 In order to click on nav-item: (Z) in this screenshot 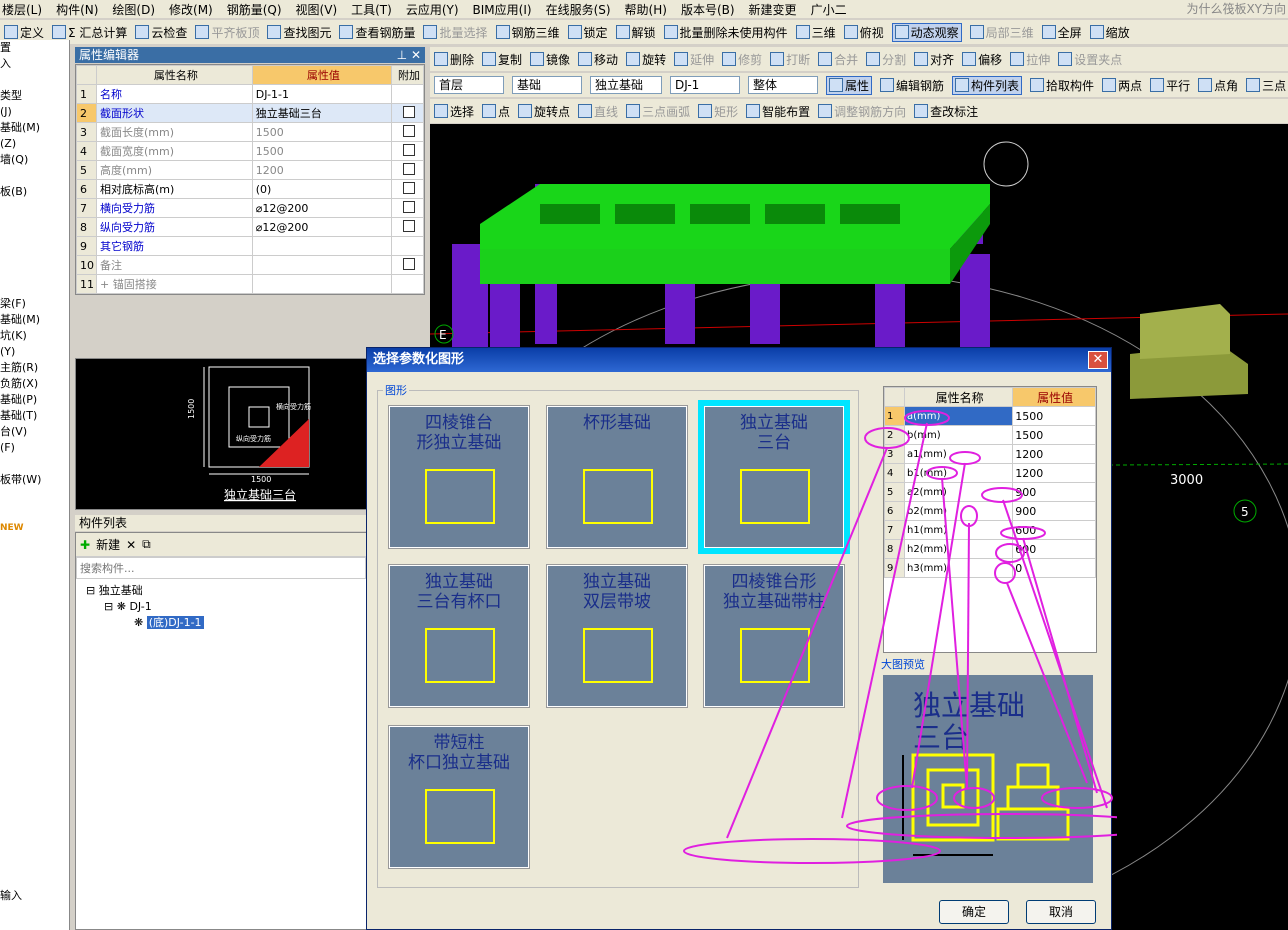, I will do `click(34, 144)`.